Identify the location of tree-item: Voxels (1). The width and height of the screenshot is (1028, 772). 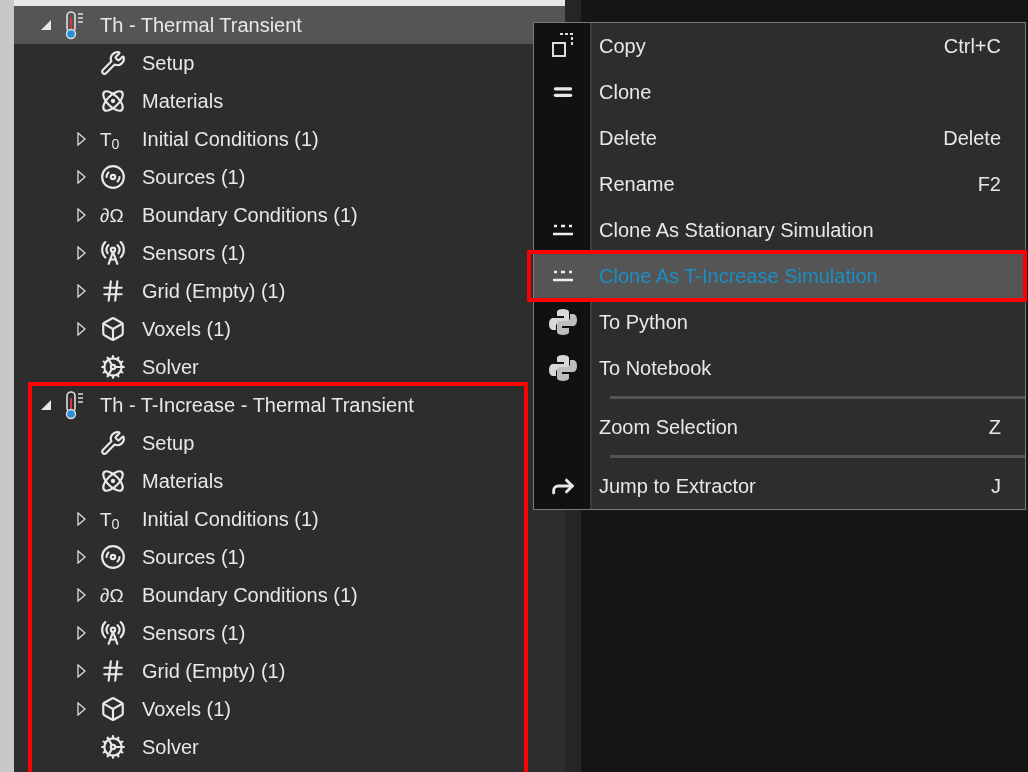
(289, 709).